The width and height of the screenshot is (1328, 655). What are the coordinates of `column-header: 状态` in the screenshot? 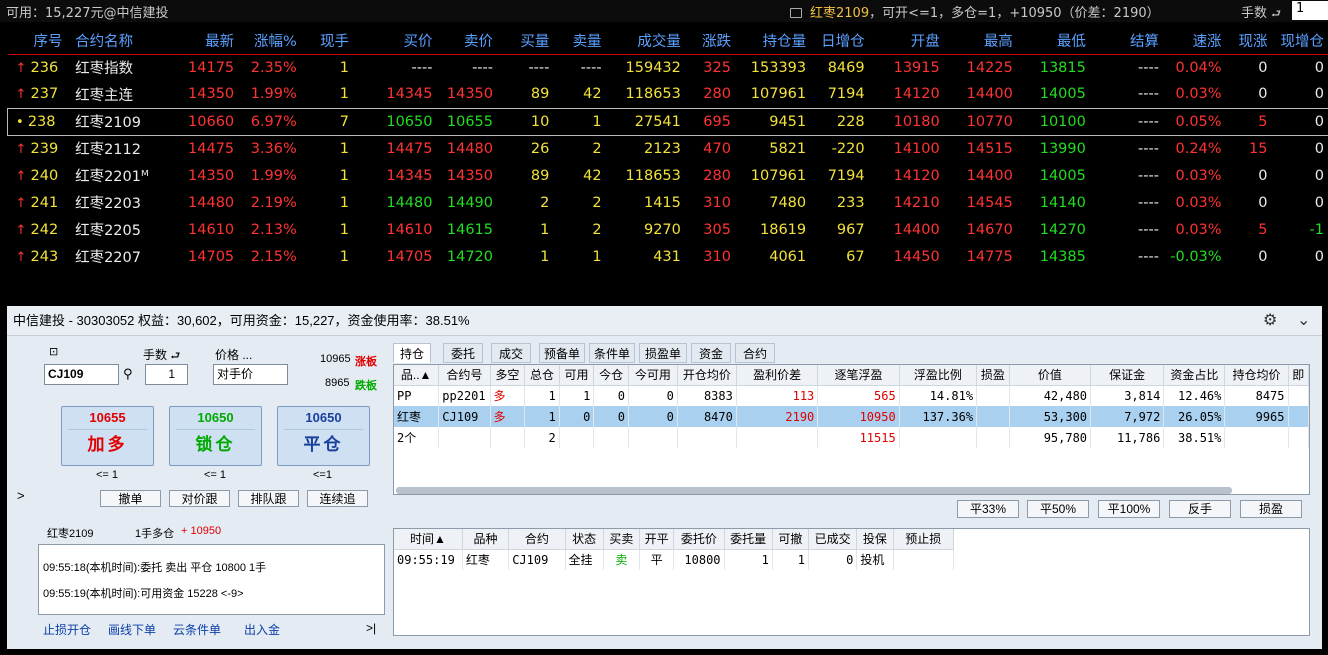 It's located at (584, 539).